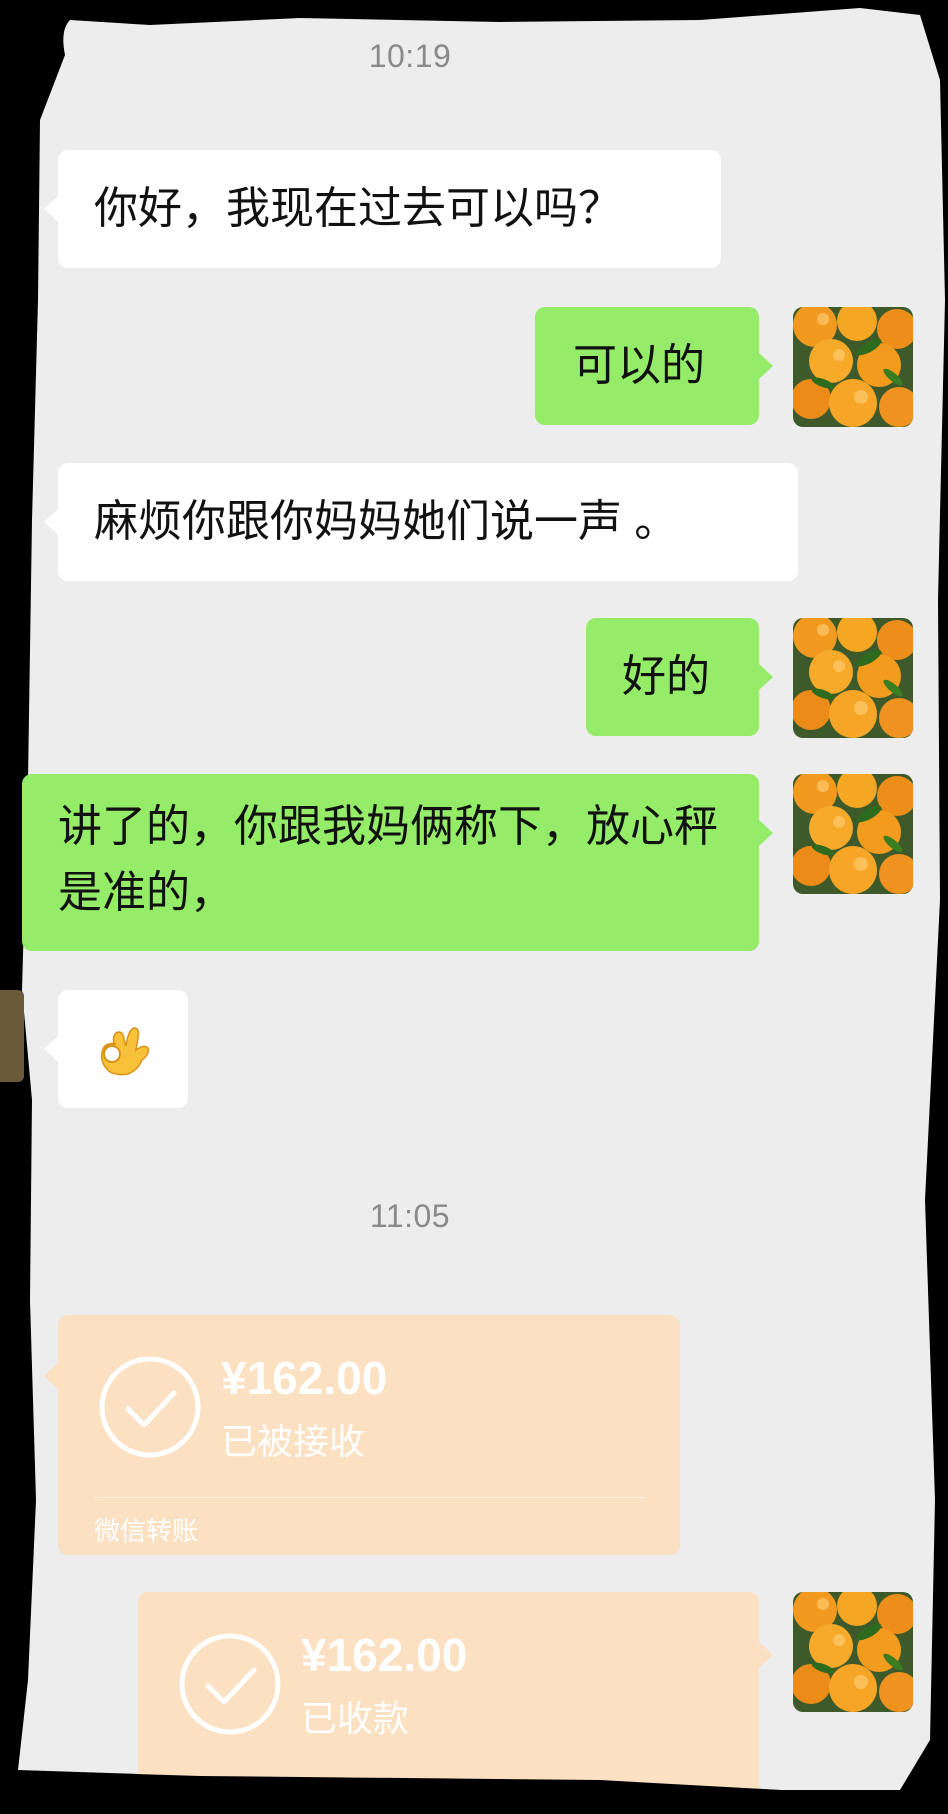 The height and width of the screenshot is (1814, 948). Describe the element at coordinates (388, 859) in the screenshot. I see `message-text: 讲了的，你跟我妈俩称下，放心秤是准的，` at that location.